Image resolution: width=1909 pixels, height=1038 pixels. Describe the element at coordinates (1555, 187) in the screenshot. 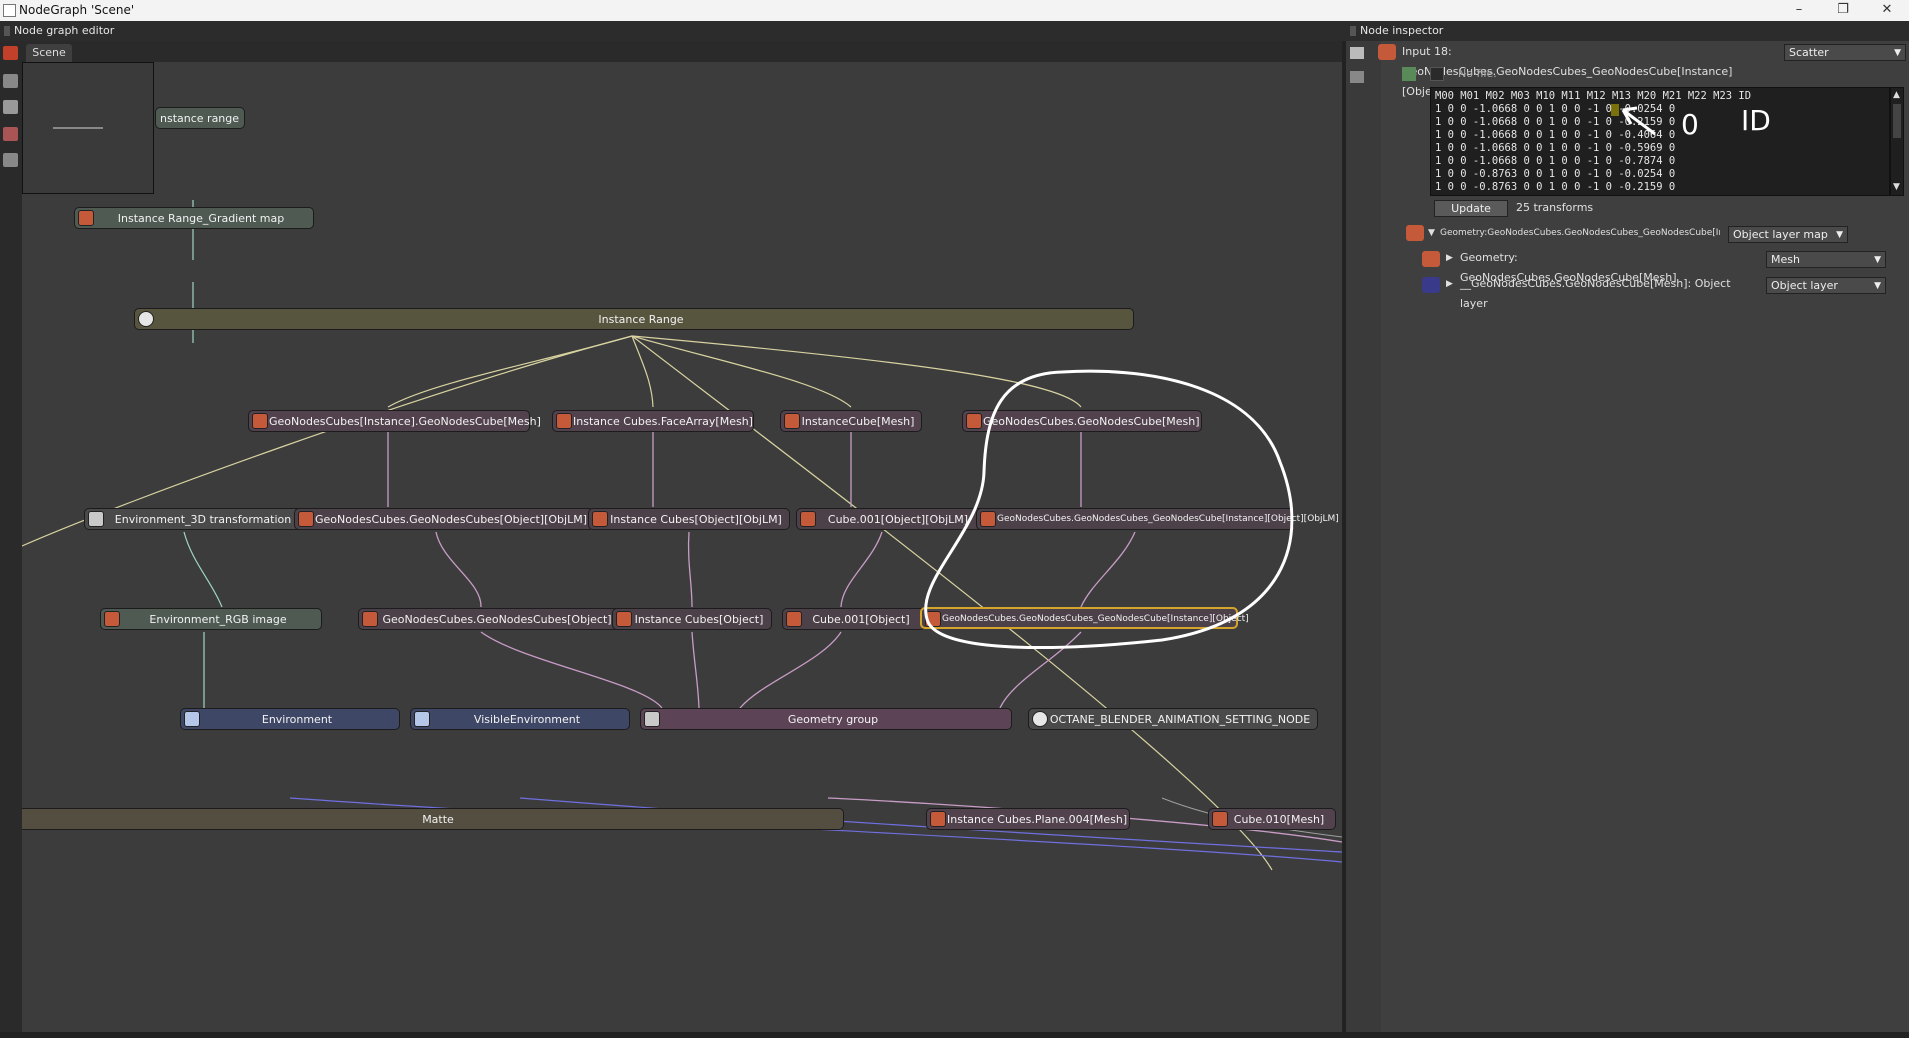

I see `matrix-row: 1 0 0 -0.8763 0 0 1 0 0 -1 0 -0.2159 0` at that location.